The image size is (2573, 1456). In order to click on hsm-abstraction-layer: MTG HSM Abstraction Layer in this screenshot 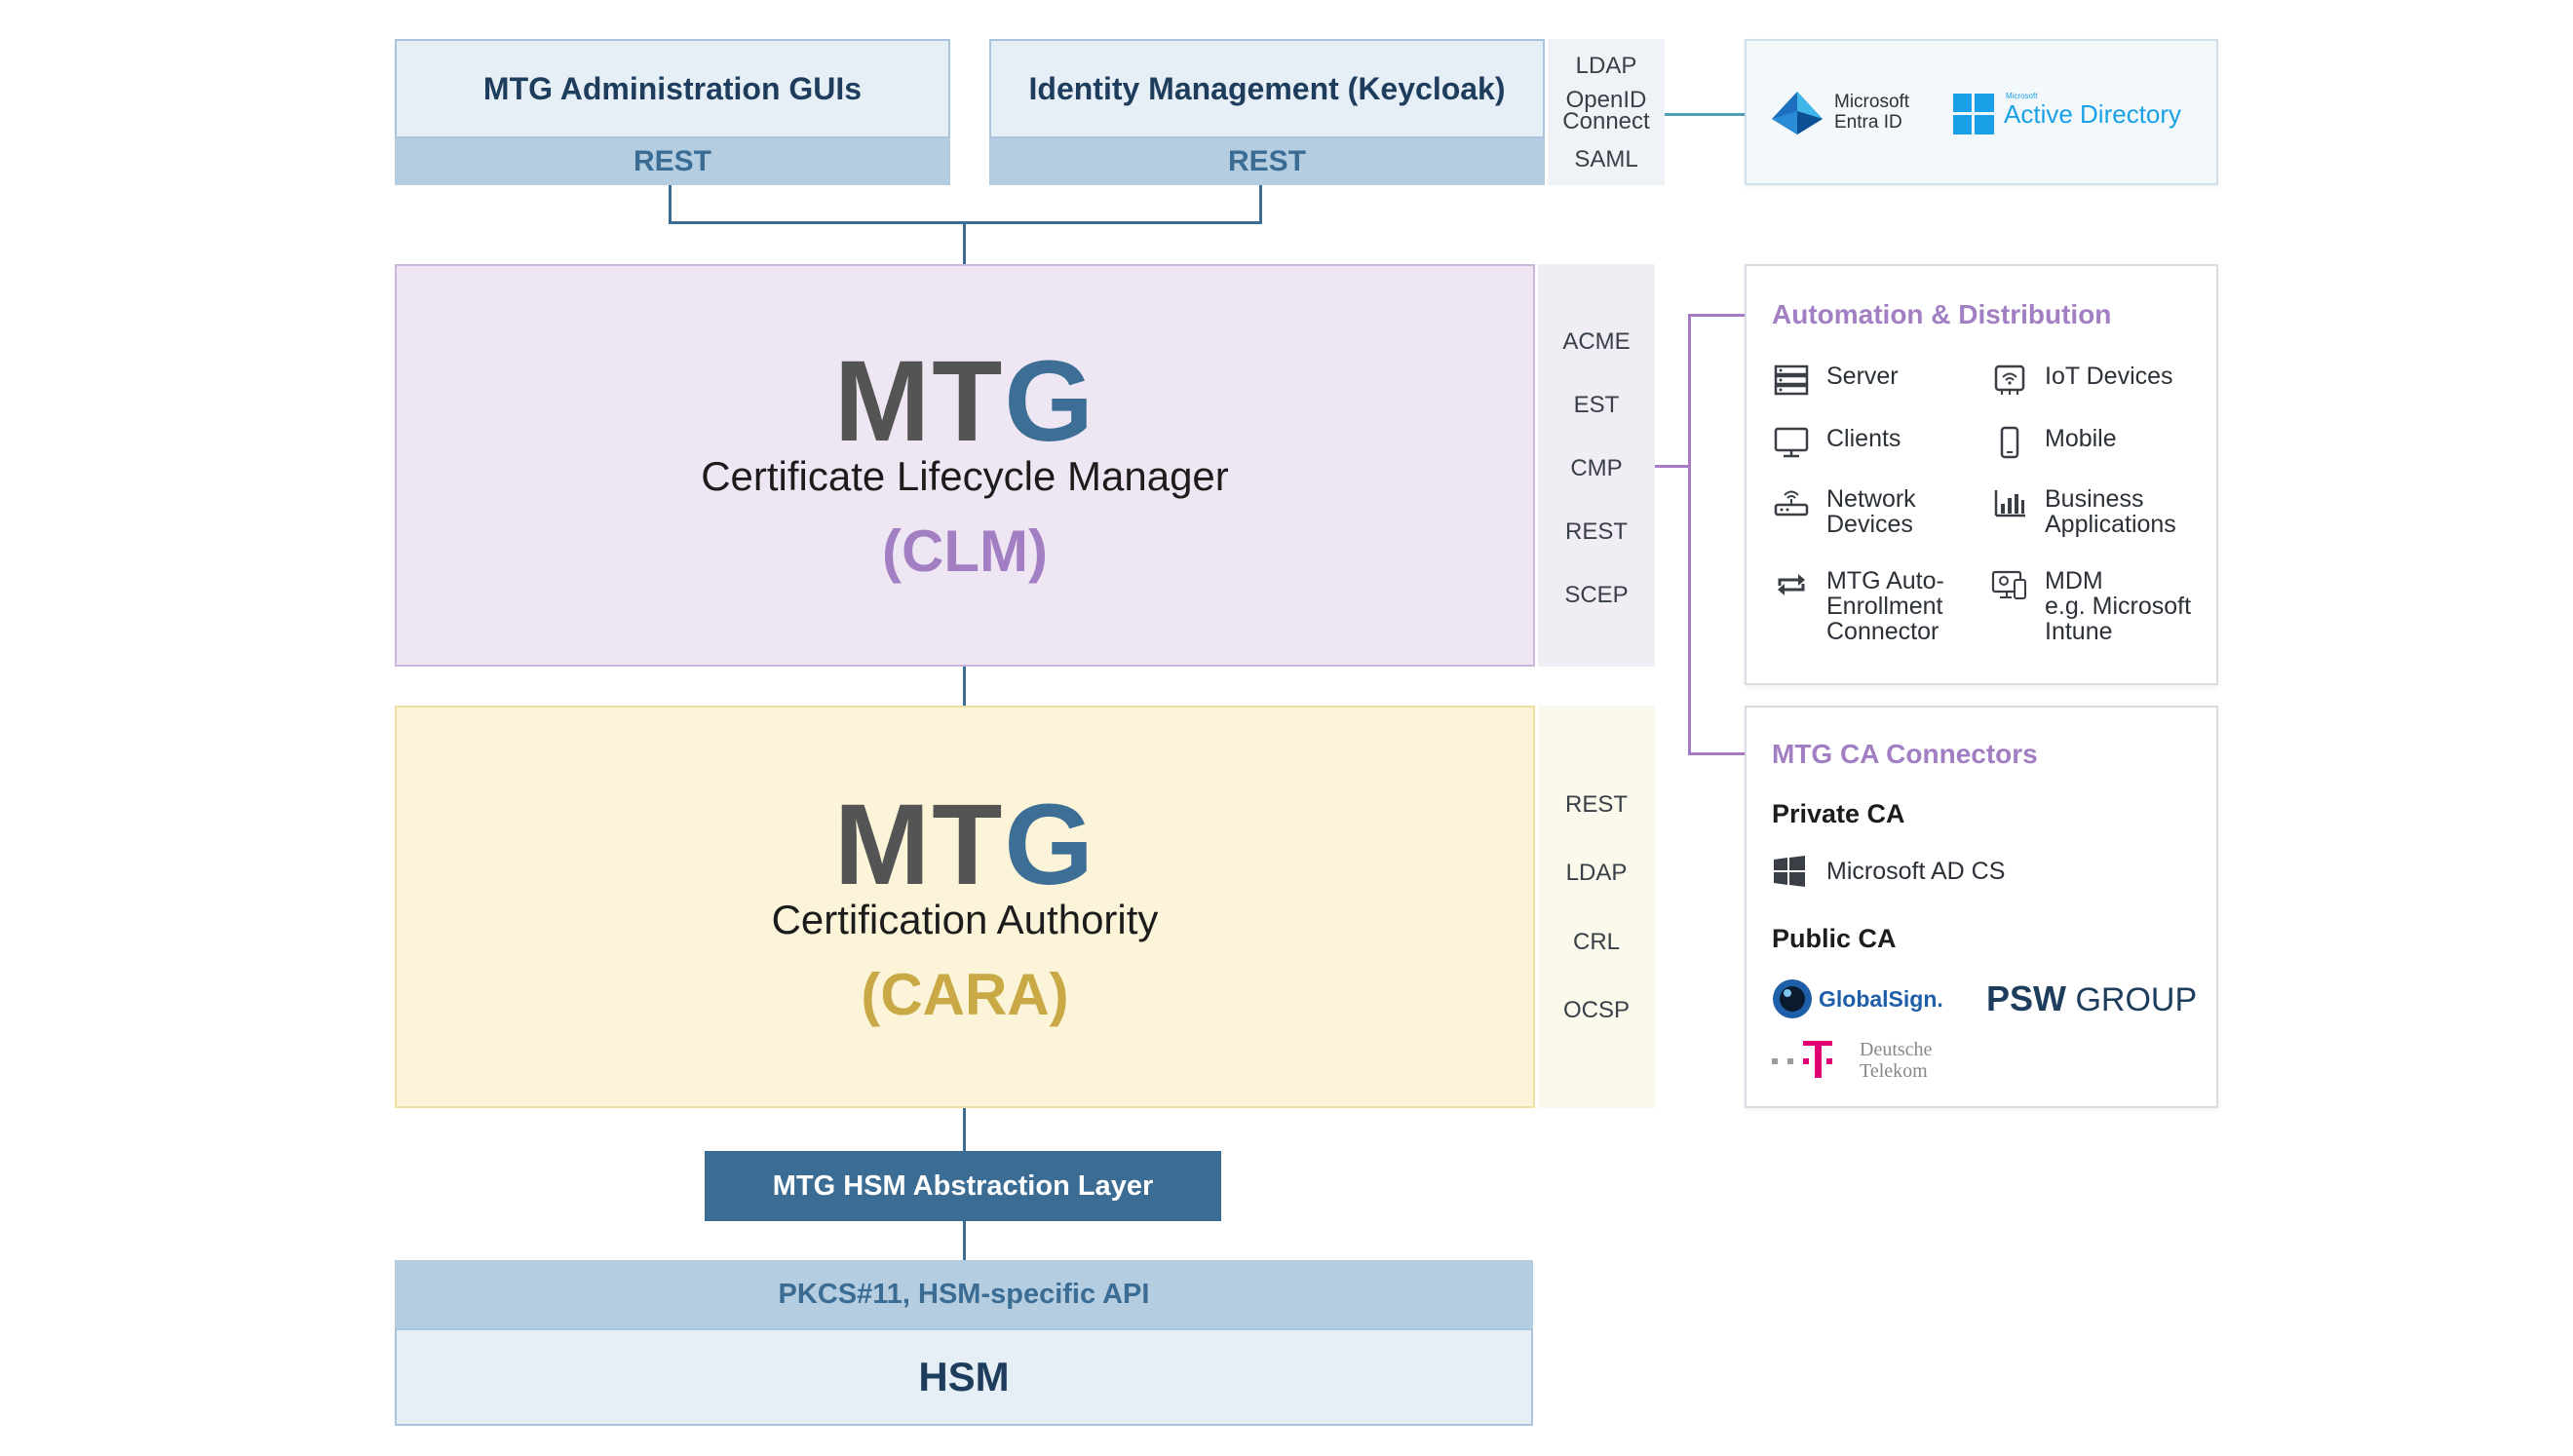, I will do `click(963, 1186)`.